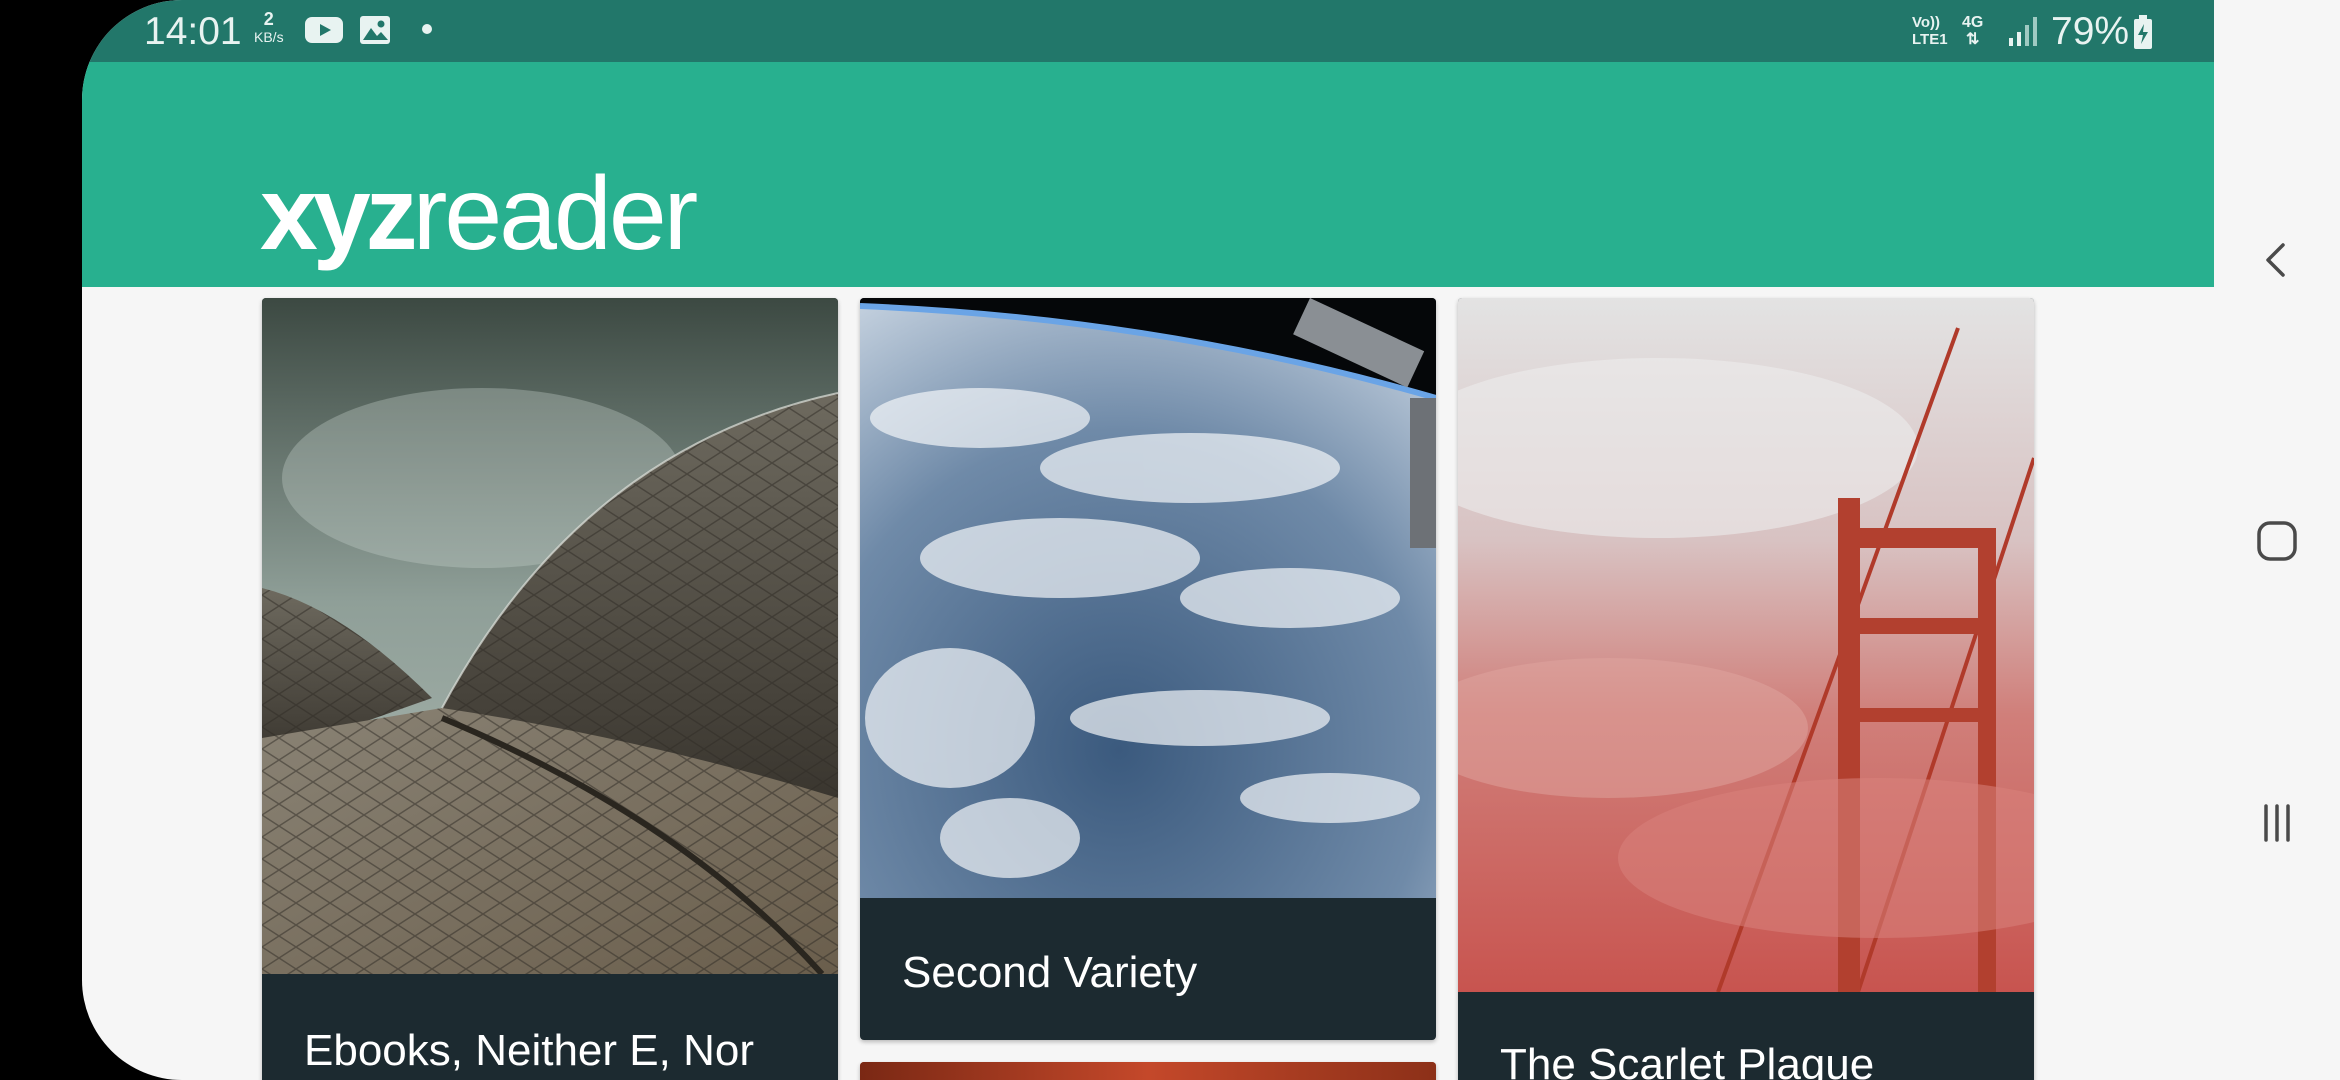  I want to click on status-time: 14:01, so click(193, 31).